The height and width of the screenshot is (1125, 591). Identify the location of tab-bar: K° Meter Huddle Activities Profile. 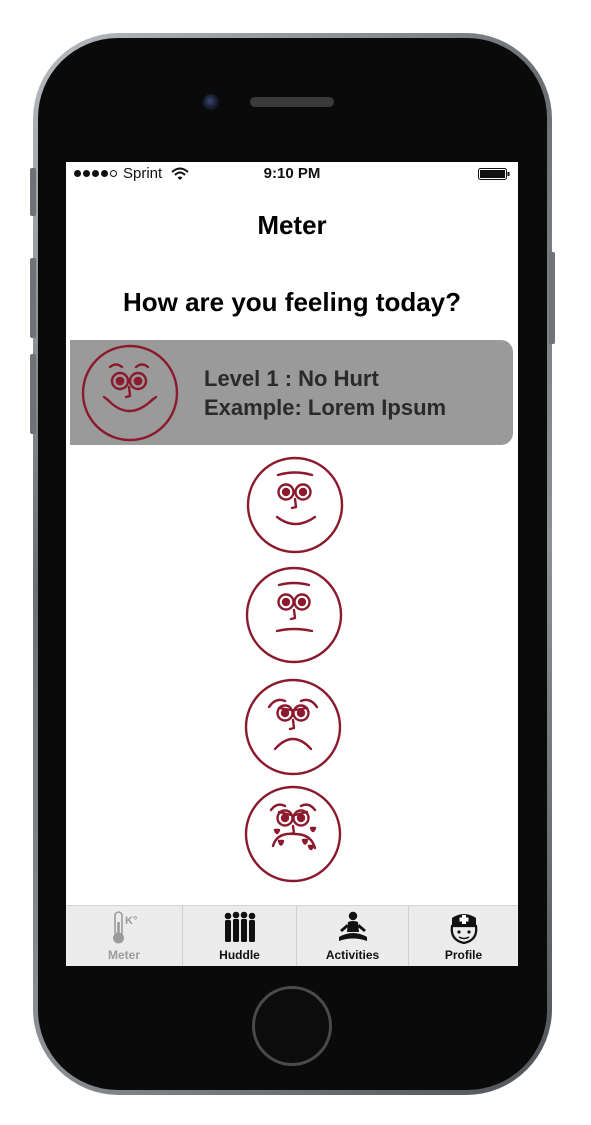
(292, 935).